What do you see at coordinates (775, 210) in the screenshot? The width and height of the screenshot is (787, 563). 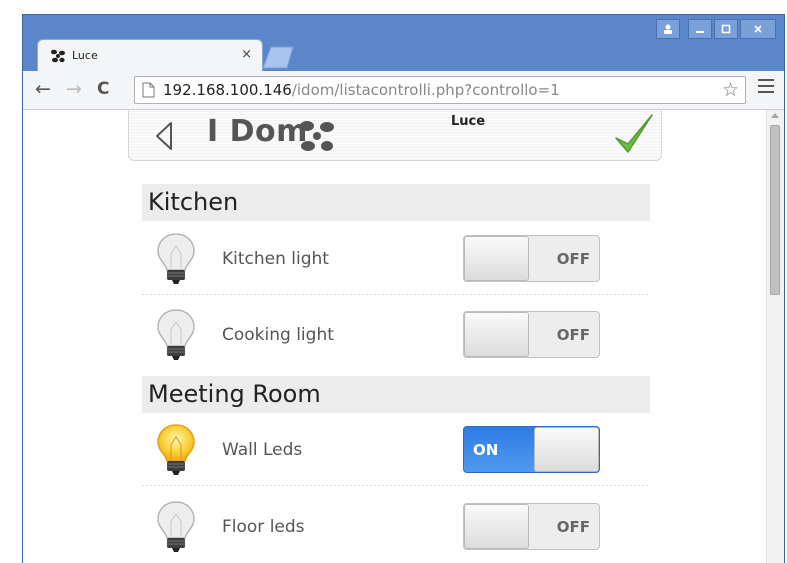 I see `scrollbar-thumb` at bounding box center [775, 210].